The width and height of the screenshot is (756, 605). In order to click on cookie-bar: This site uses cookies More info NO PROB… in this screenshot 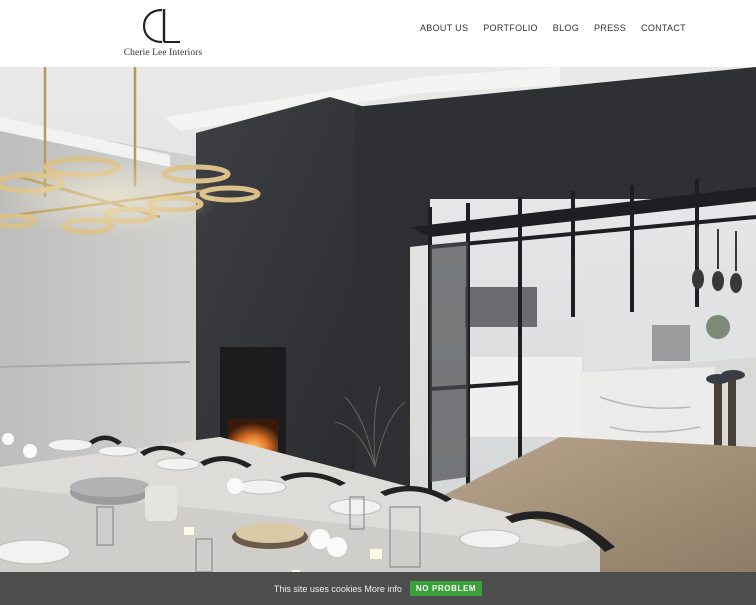, I will do `click(378, 588)`.